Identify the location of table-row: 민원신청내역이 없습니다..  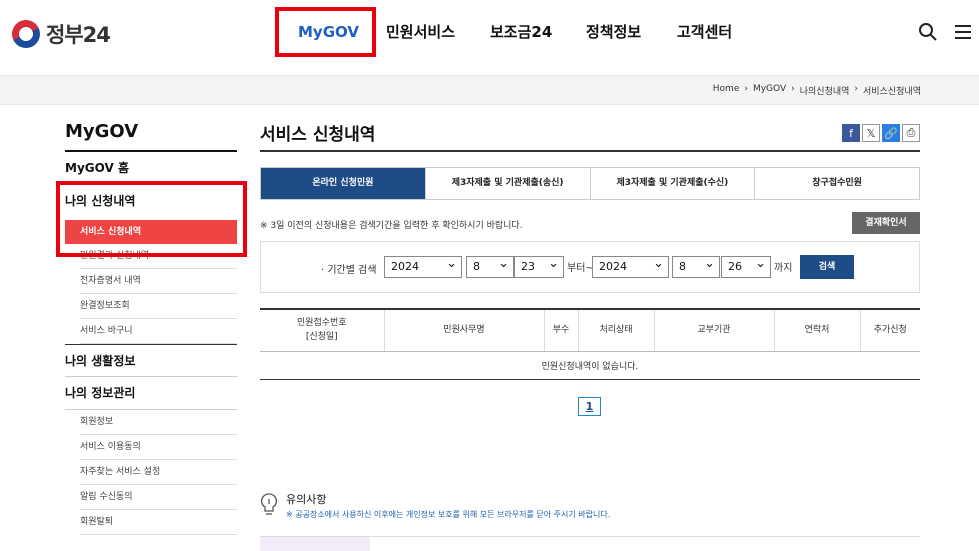
(590, 365).